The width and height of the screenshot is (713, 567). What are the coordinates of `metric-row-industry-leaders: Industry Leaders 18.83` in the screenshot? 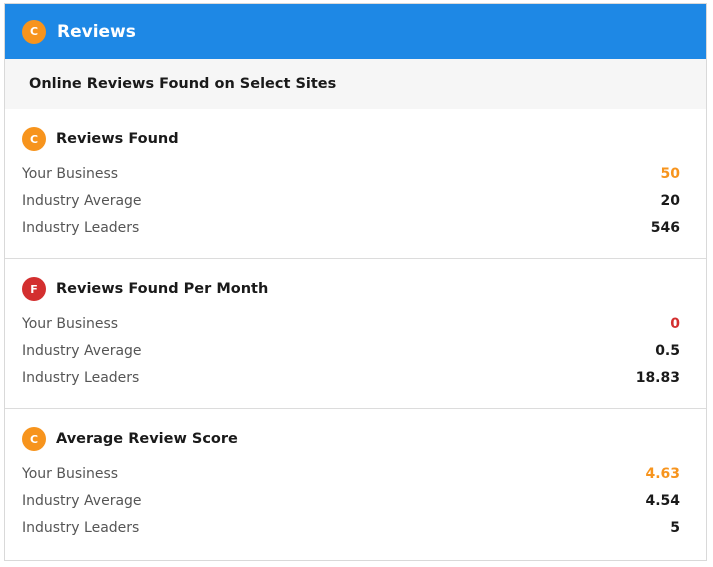 It's located at (351, 377).